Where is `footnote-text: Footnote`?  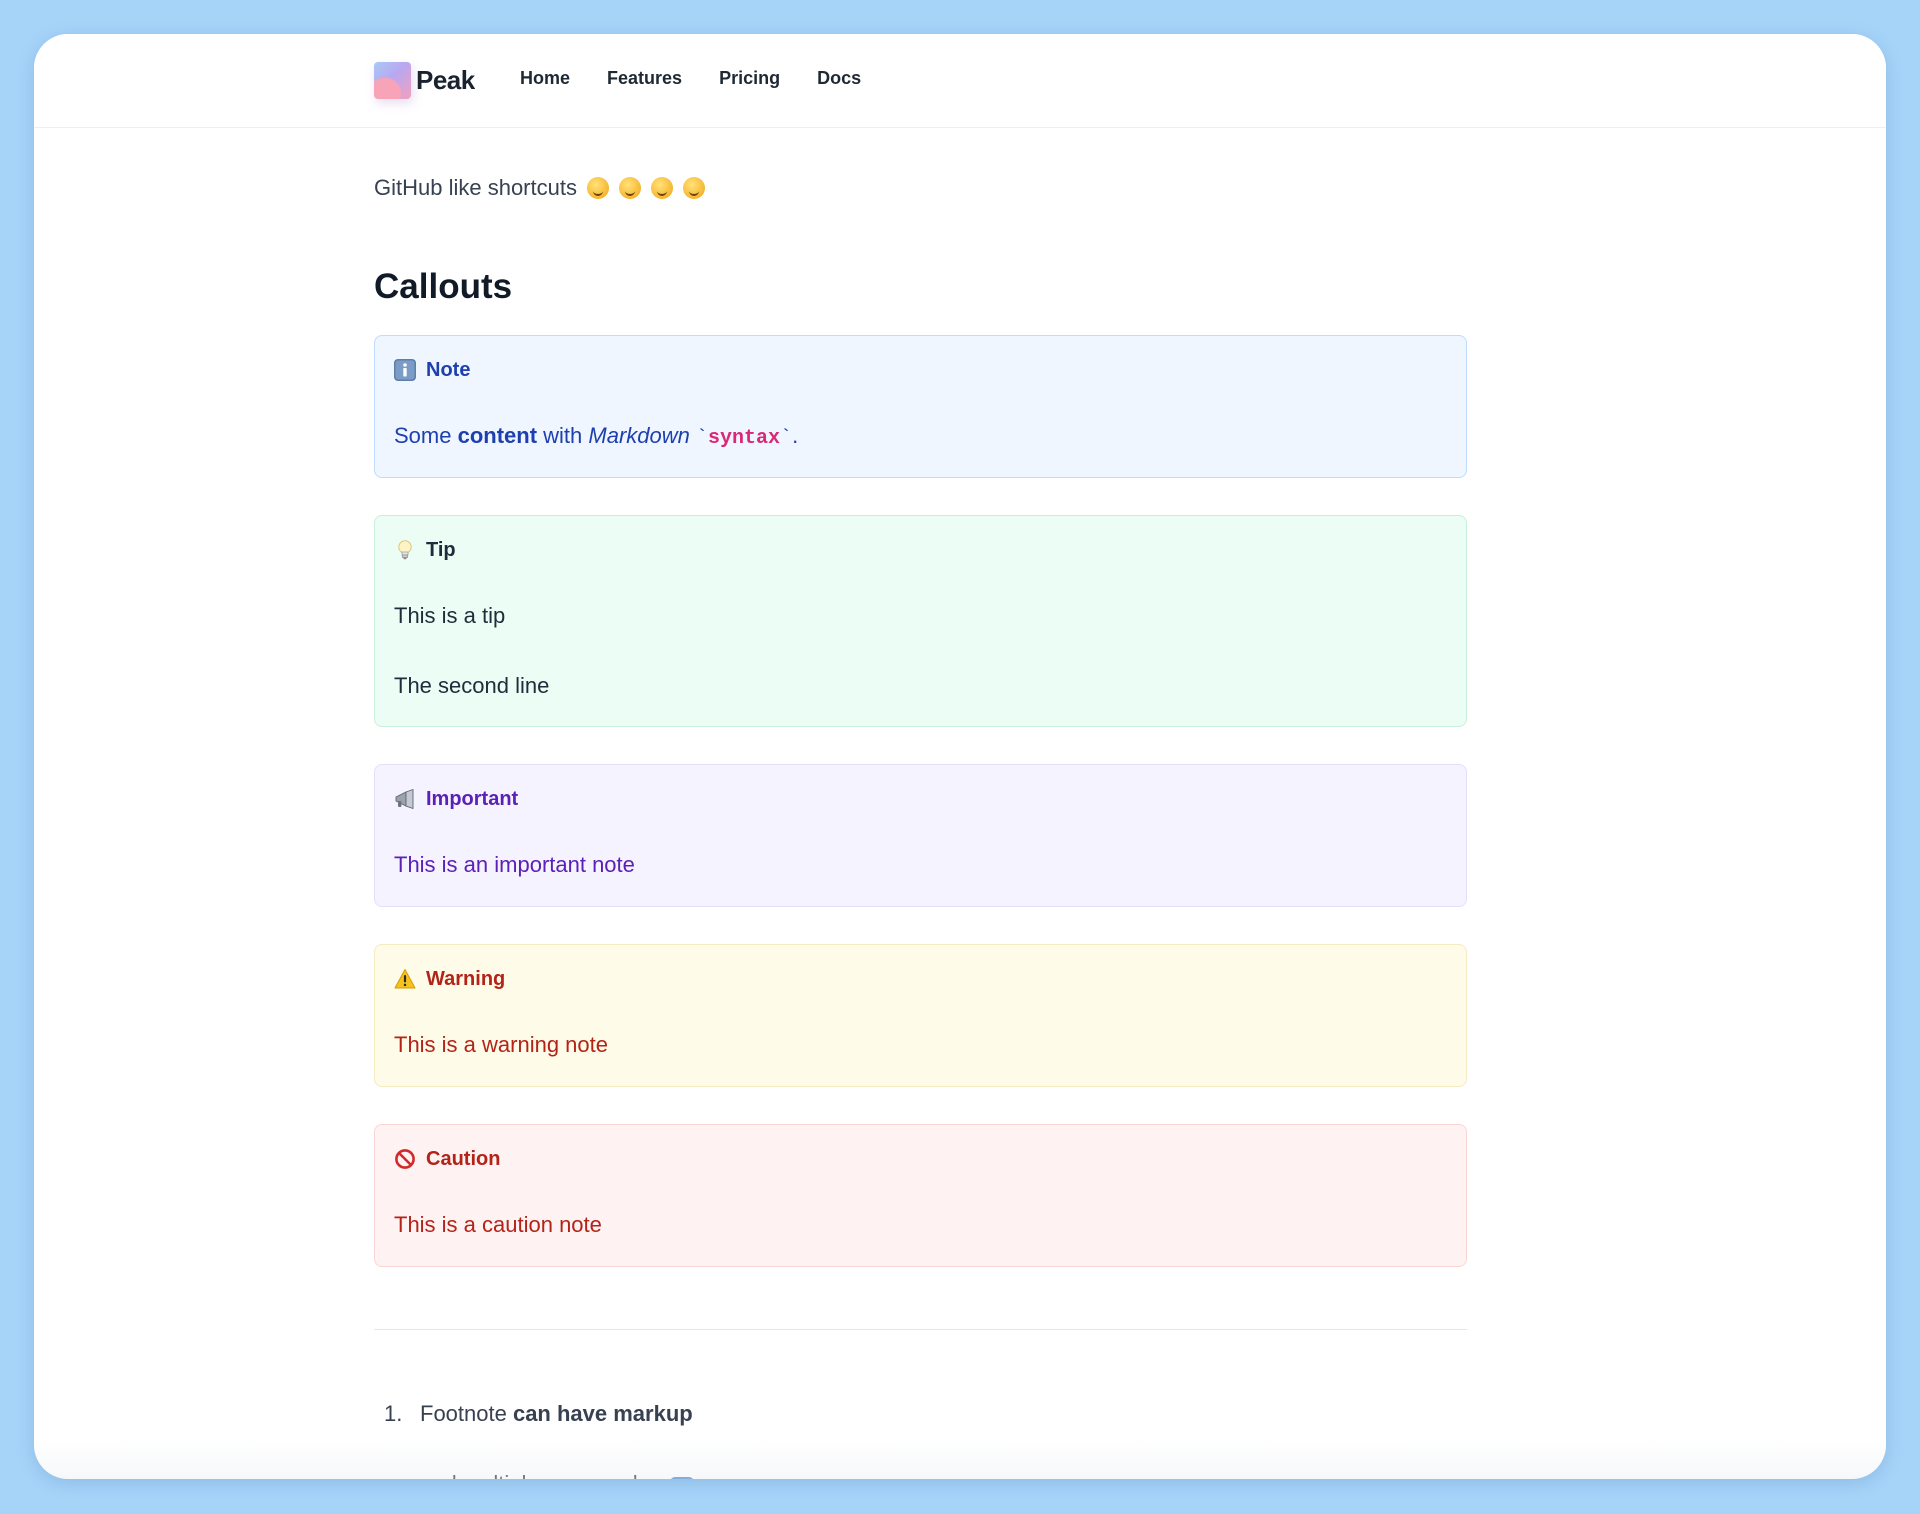 footnote-text: Footnote is located at coordinates (466, 1413).